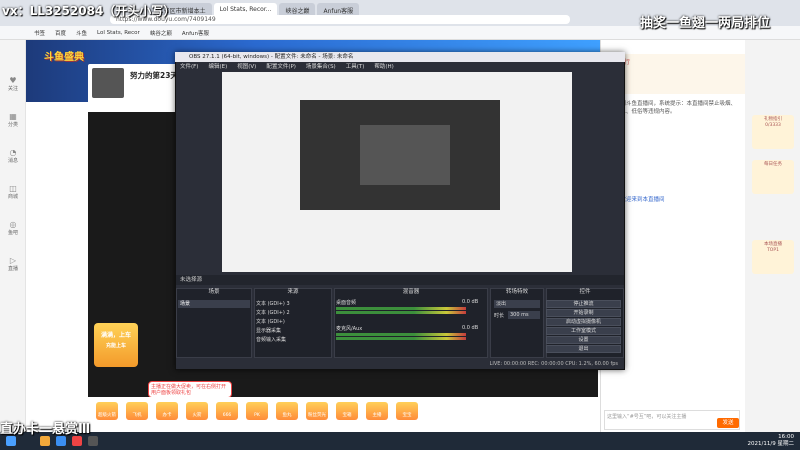 Image resolution: width=800 pixels, height=450 pixels. I want to click on avatar, so click(108, 83).